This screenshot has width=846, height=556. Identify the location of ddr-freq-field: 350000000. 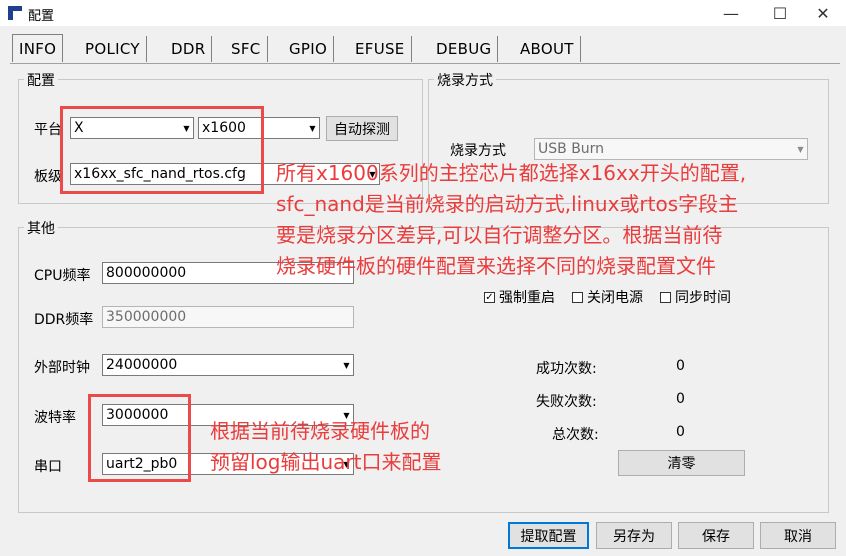
(228, 317).